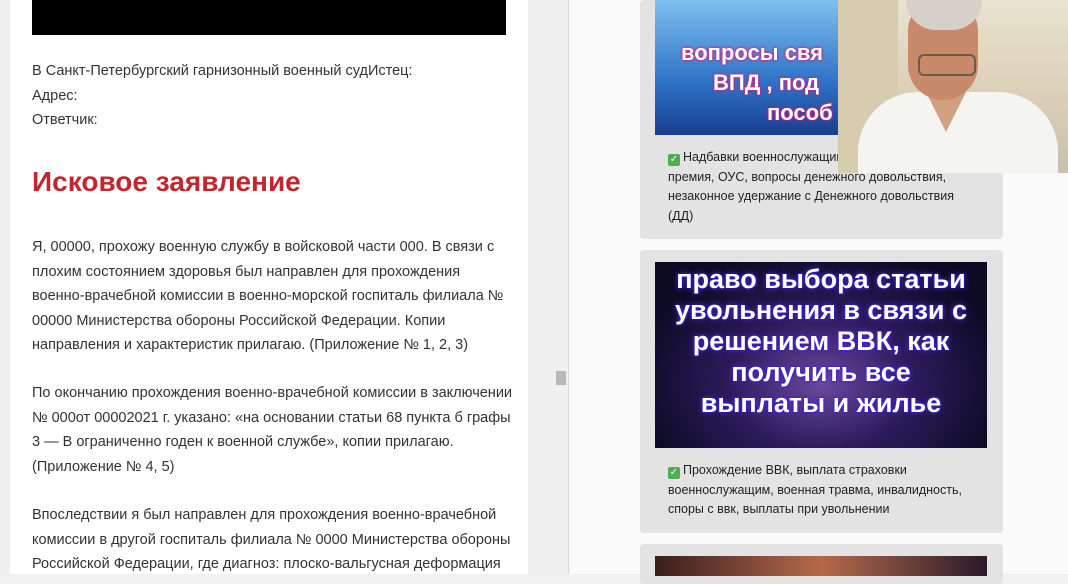  Describe the element at coordinates (766, 157) in the screenshot. I see `desc1-line-1: Надбавки военнослужащим,` at that location.